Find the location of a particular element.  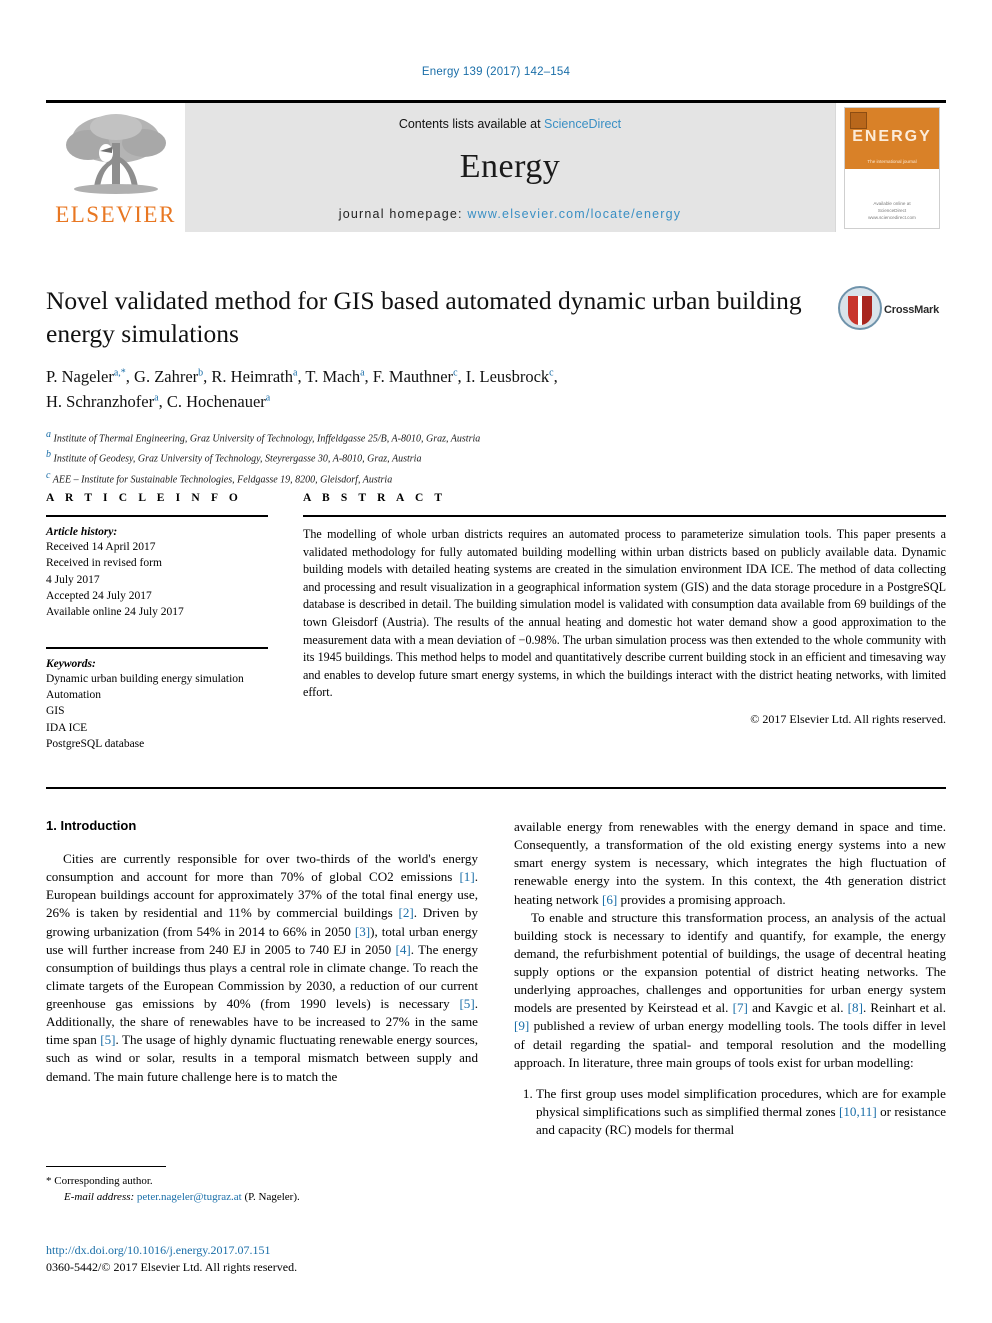

citation-ref: [1] is located at coordinates (466, 876).